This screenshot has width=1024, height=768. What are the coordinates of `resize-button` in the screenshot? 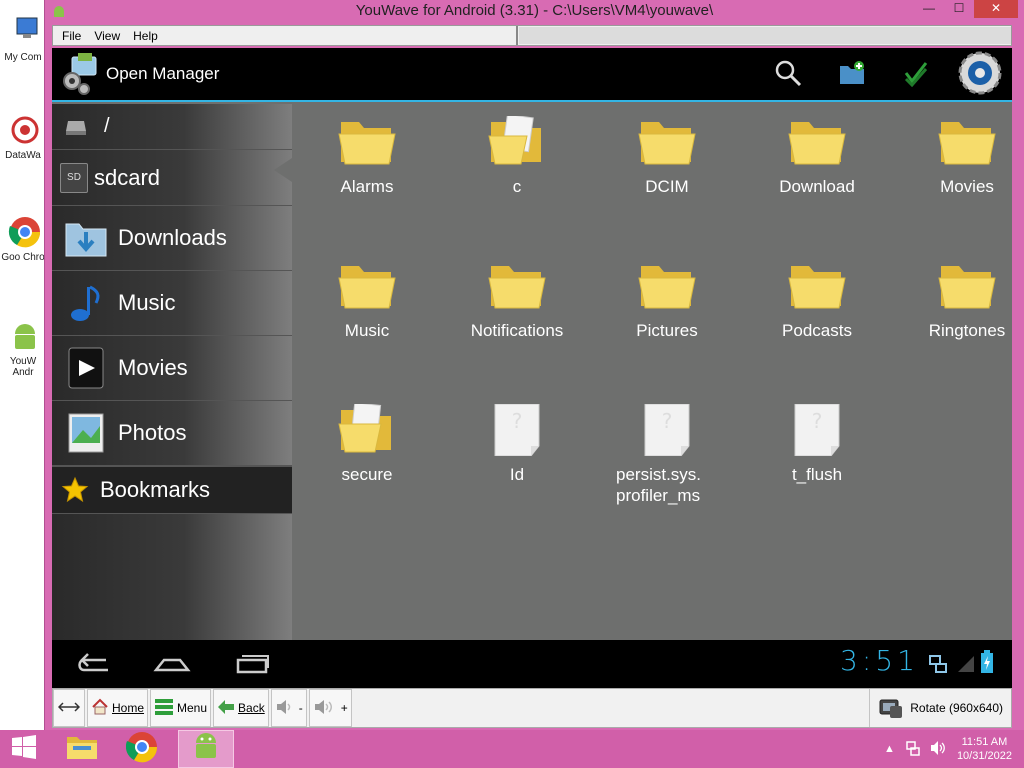 It's located at (69, 708).